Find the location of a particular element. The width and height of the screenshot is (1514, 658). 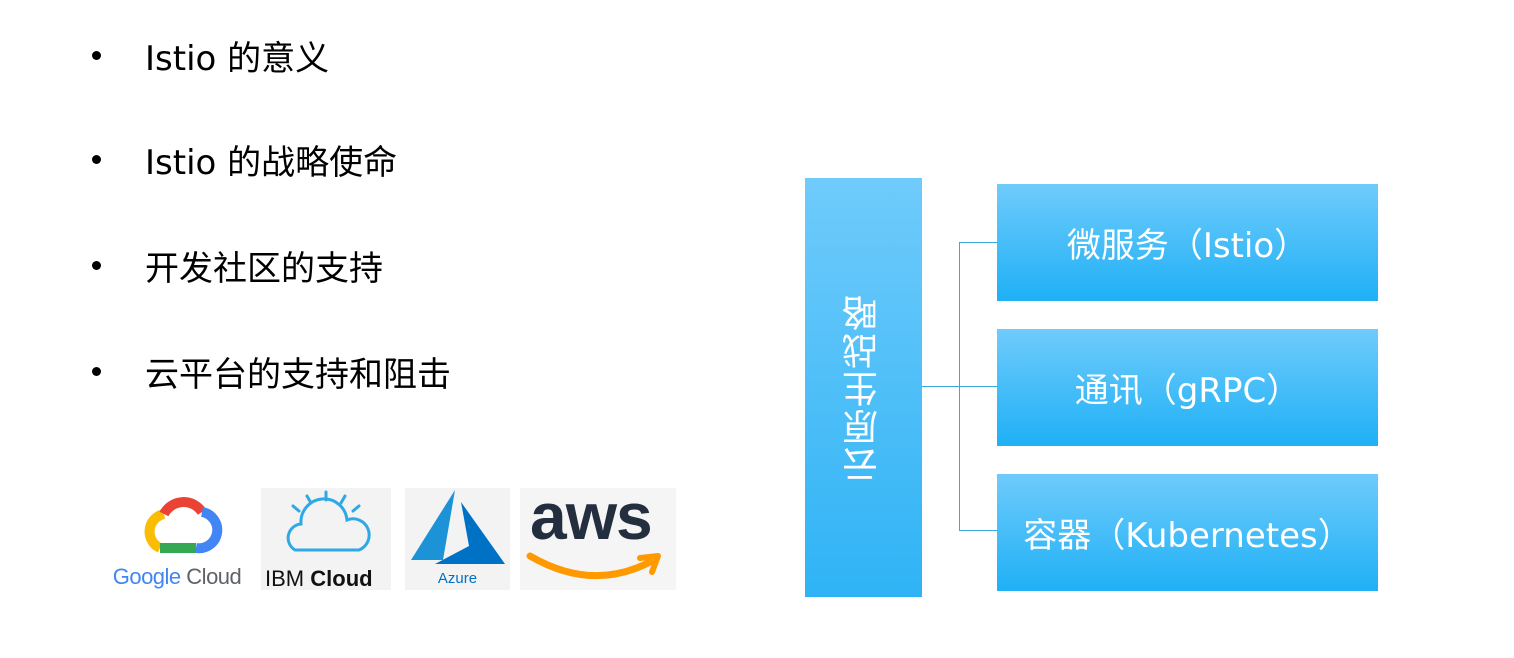

azure-wordmark: Azure is located at coordinates (457, 578).